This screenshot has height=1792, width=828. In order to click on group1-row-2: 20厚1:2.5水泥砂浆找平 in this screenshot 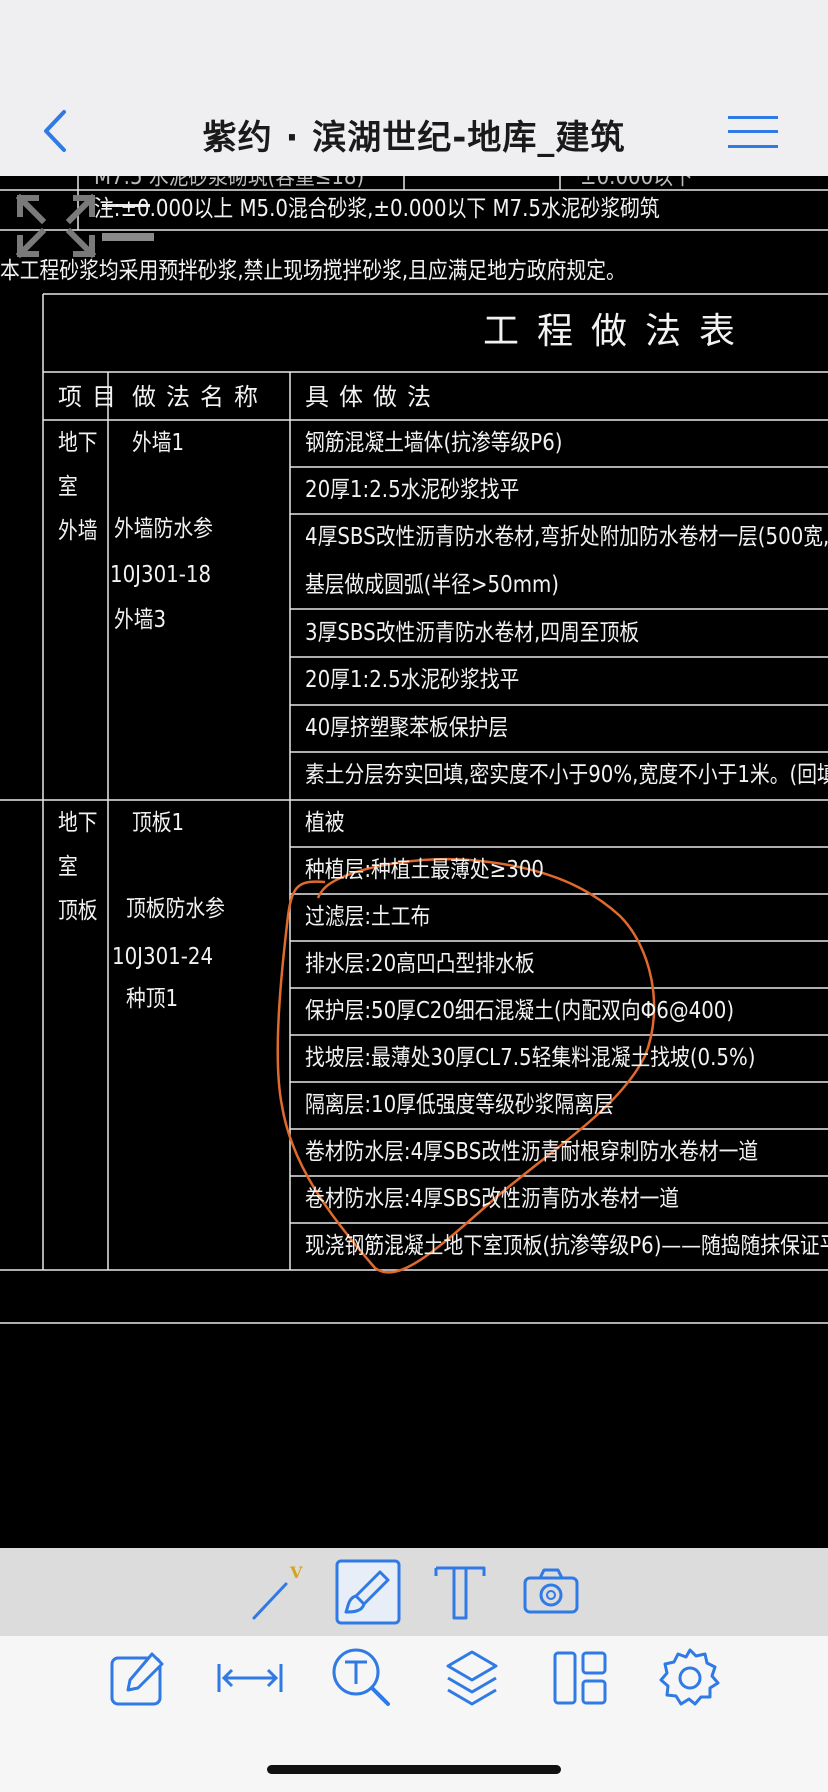, I will do `click(412, 490)`.